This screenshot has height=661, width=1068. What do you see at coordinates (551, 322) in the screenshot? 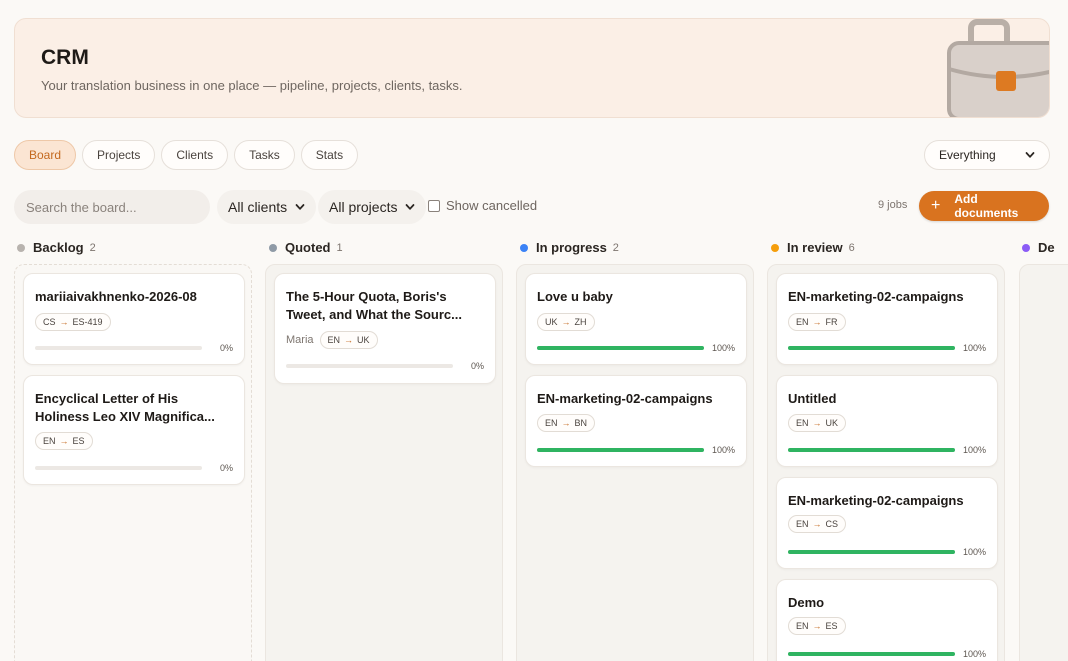
I see `source-lang: UK` at bounding box center [551, 322].